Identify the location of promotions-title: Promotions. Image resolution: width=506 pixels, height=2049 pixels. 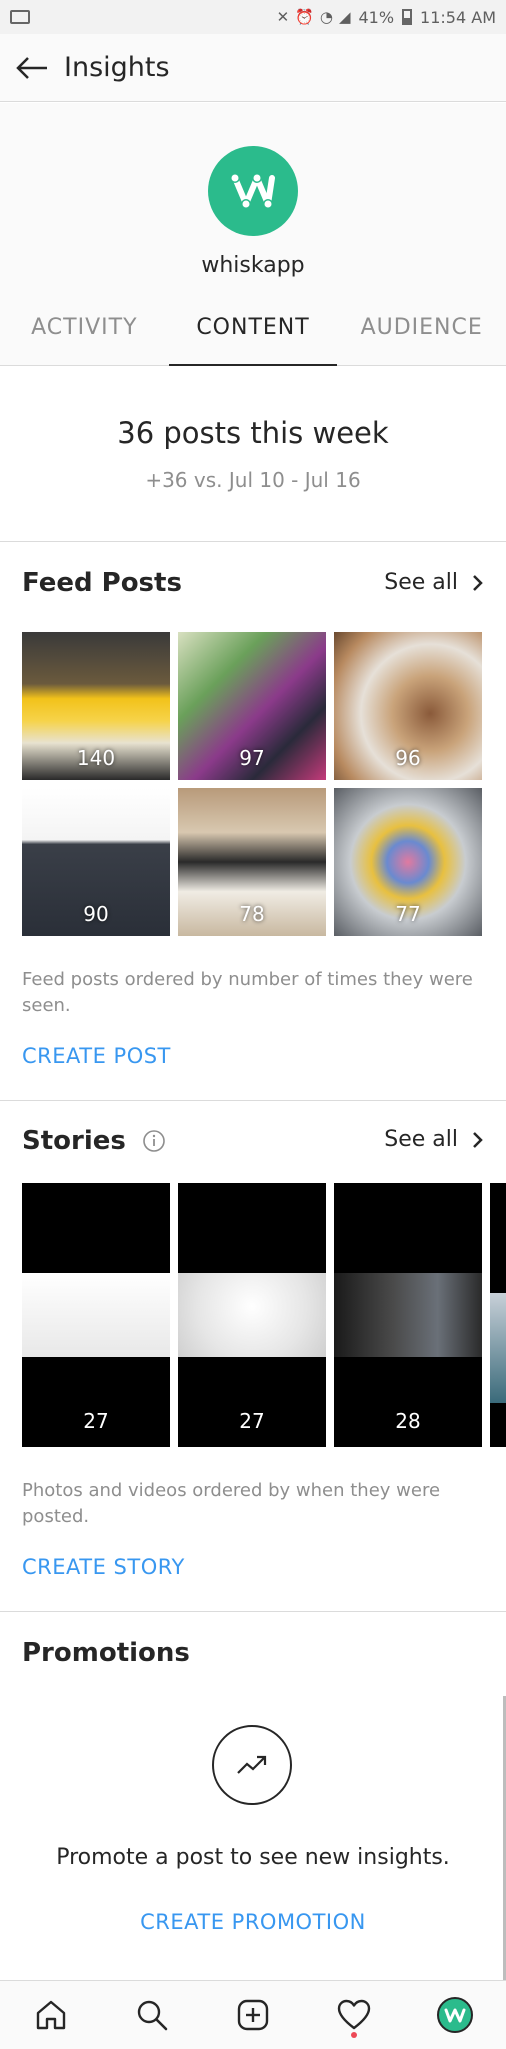
(106, 1653).